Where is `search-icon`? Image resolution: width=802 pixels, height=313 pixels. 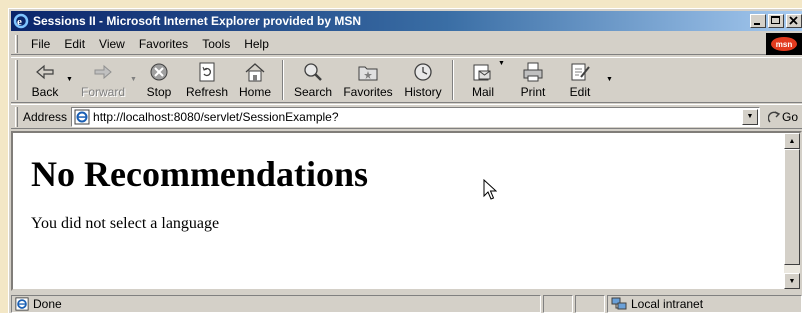
search-icon is located at coordinates (313, 72).